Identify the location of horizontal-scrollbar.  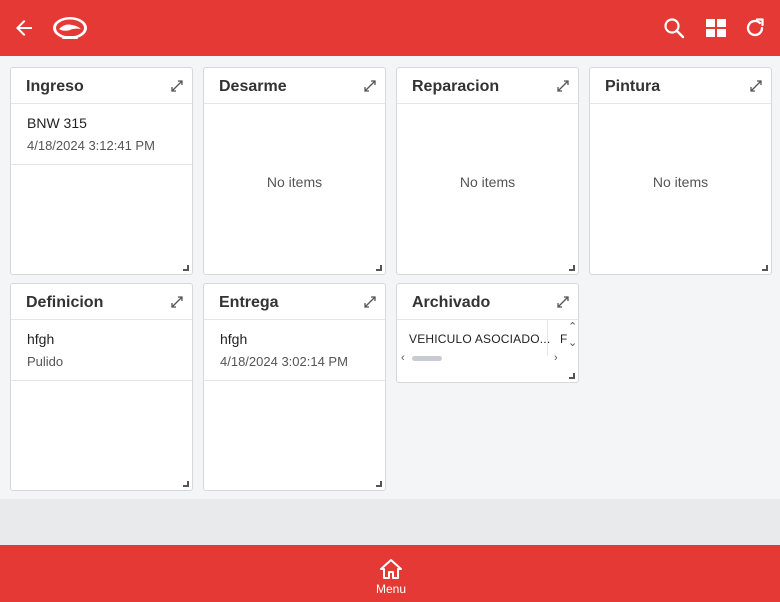
(427, 358).